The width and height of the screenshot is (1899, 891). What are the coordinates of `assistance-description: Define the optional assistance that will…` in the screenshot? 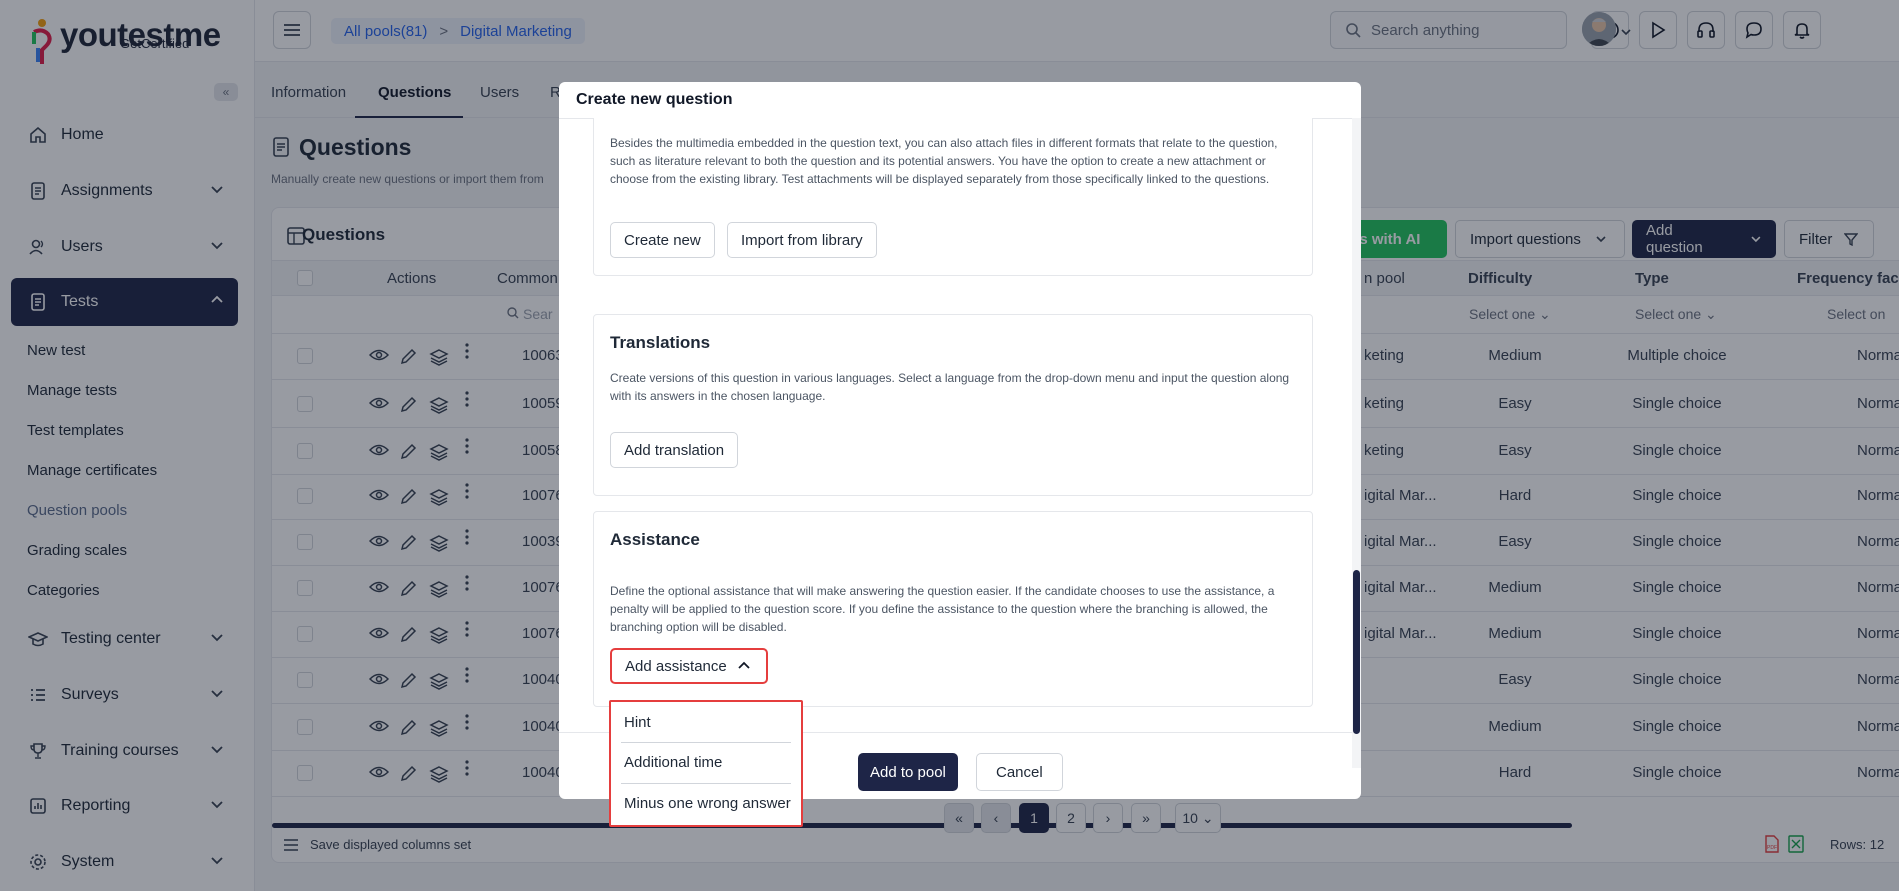 It's located at (942, 609).